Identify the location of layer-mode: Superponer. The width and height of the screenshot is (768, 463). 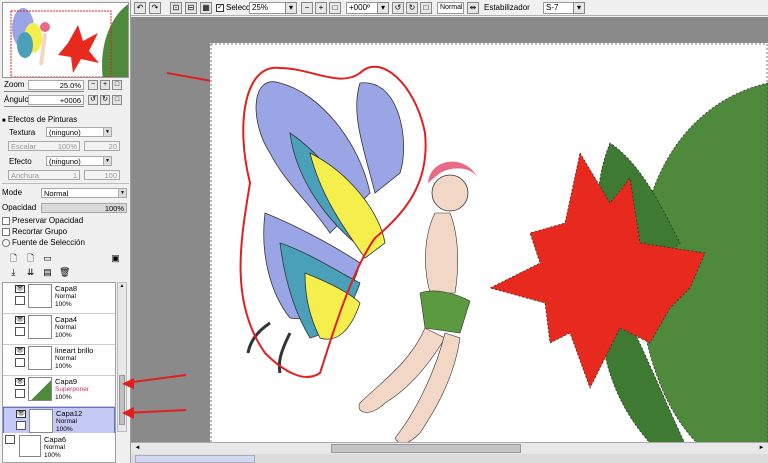
(72, 389).